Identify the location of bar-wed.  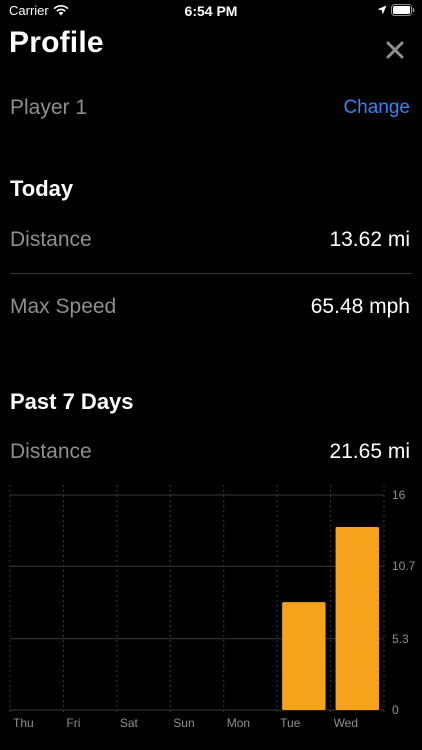
(357, 618).